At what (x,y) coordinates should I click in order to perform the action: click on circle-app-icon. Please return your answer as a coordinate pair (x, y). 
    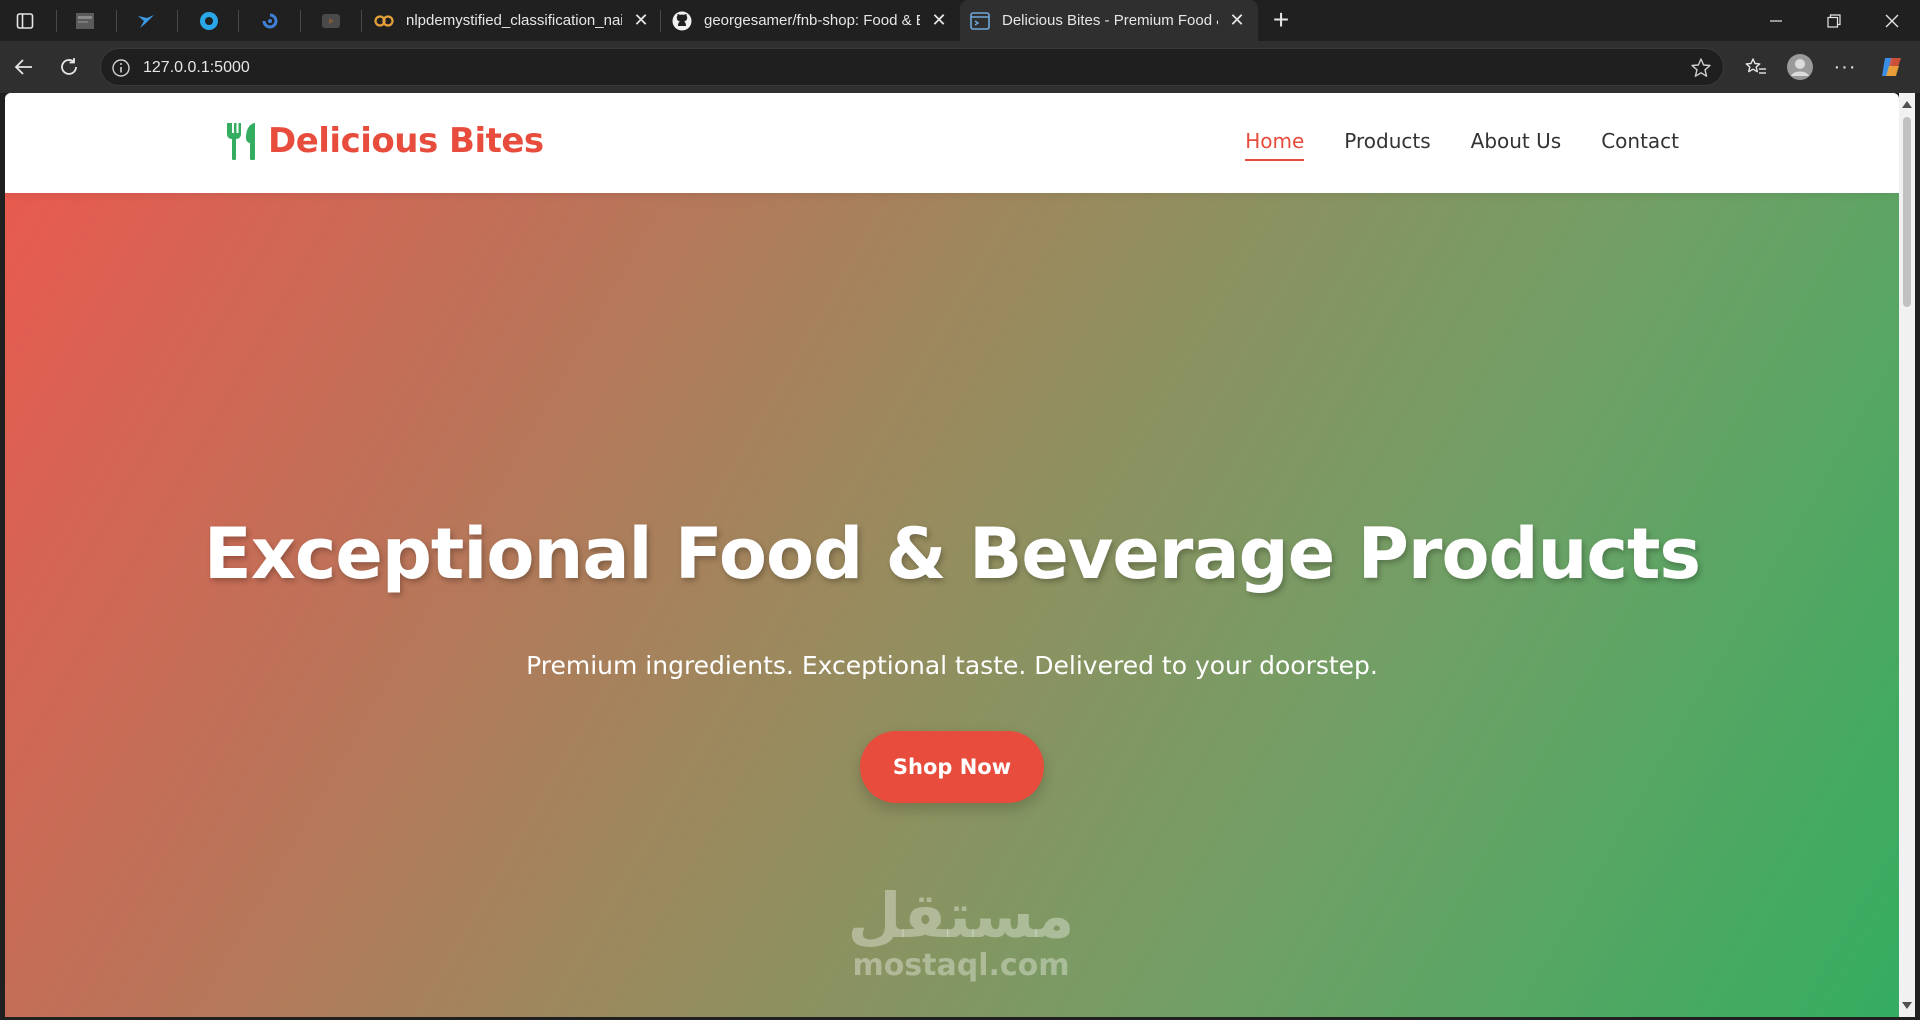
    Looking at the image, I should click on (209, 21).